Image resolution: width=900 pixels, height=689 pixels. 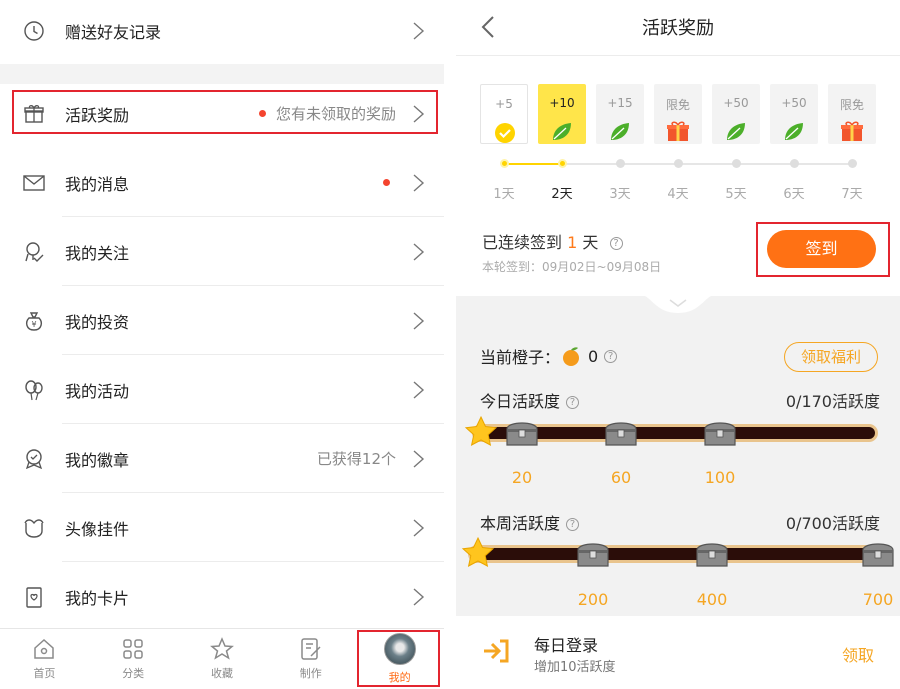 What do you see at coordinates (504, 114) in the screenshot?
I see `day-card: +5` at bounding box center [504, 114].